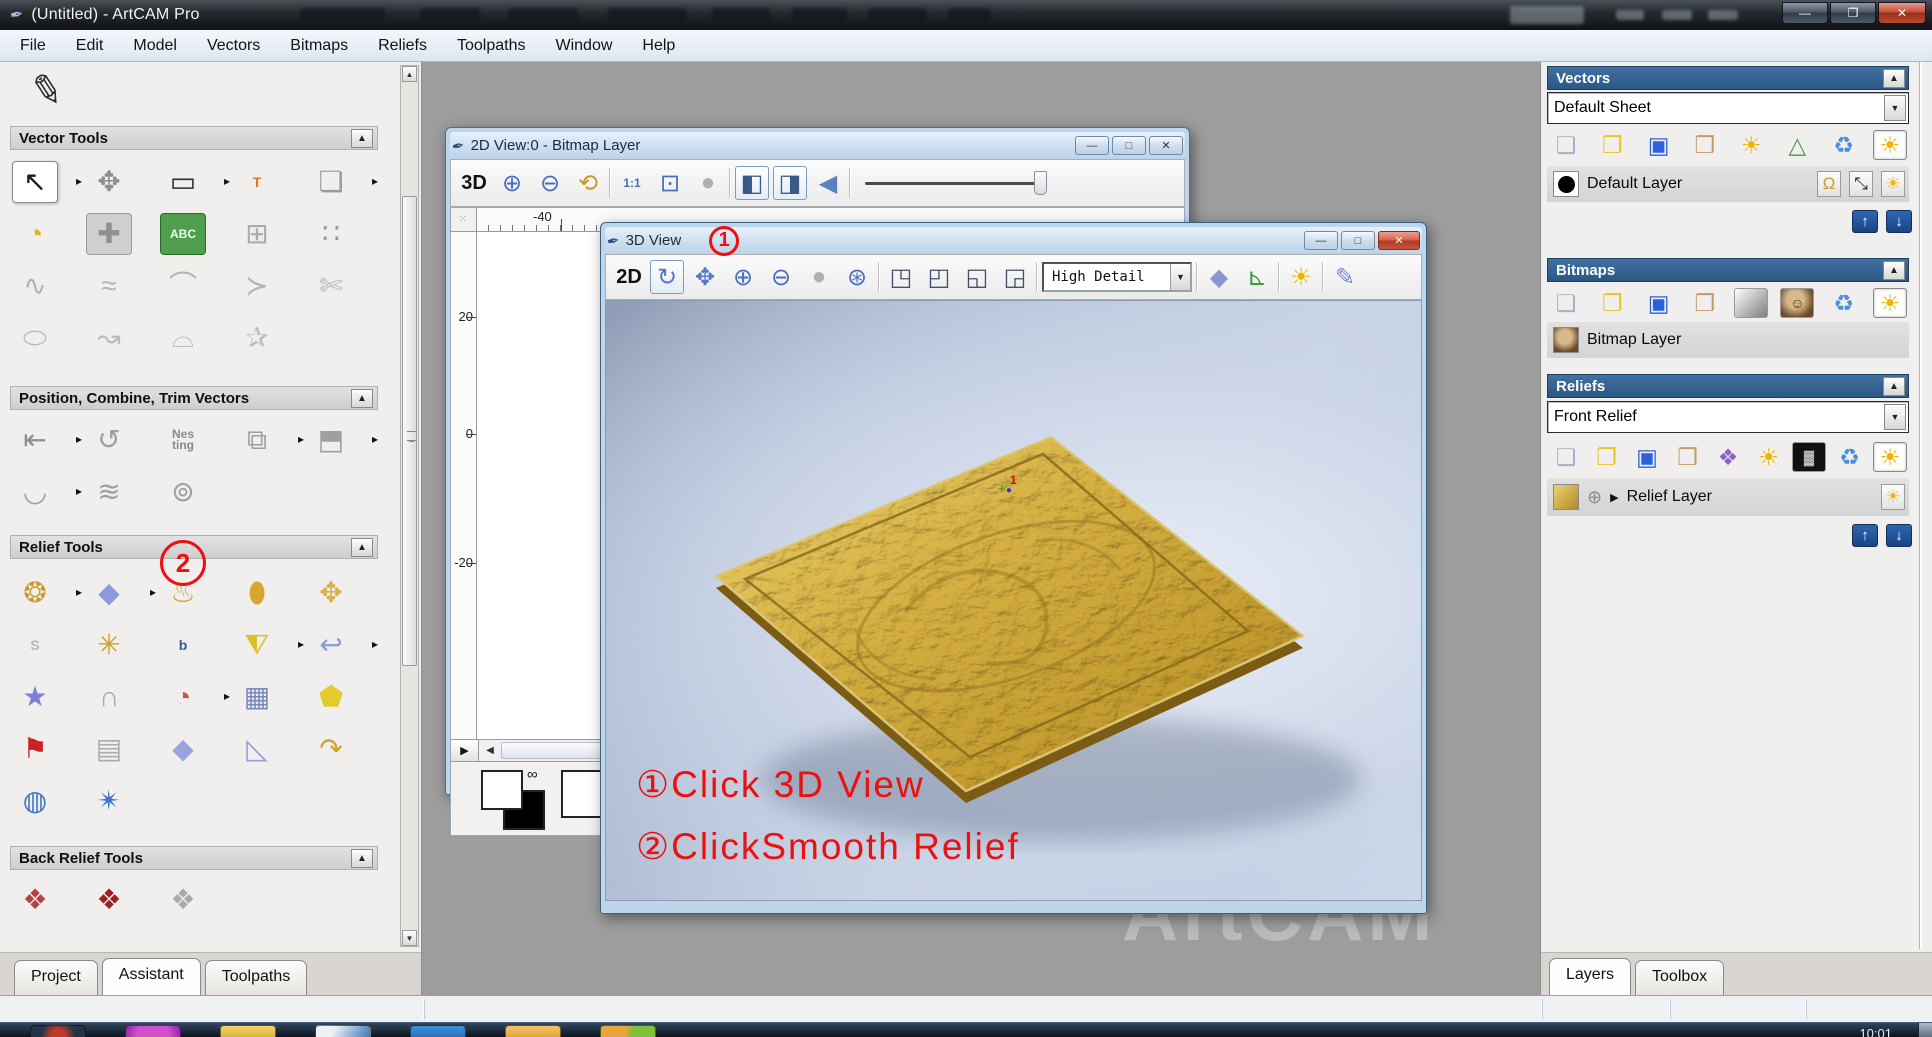  Describe the element at coordinates (1728, 340) in the screenshot. I see `bitmap-layer-row: Bitmap Layer` at that location.